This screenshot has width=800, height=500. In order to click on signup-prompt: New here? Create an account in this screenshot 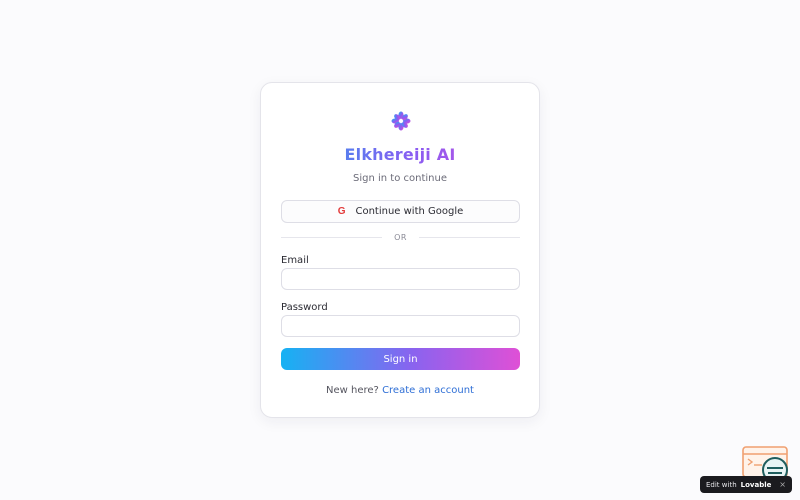, I will do `click(400, 390)`.